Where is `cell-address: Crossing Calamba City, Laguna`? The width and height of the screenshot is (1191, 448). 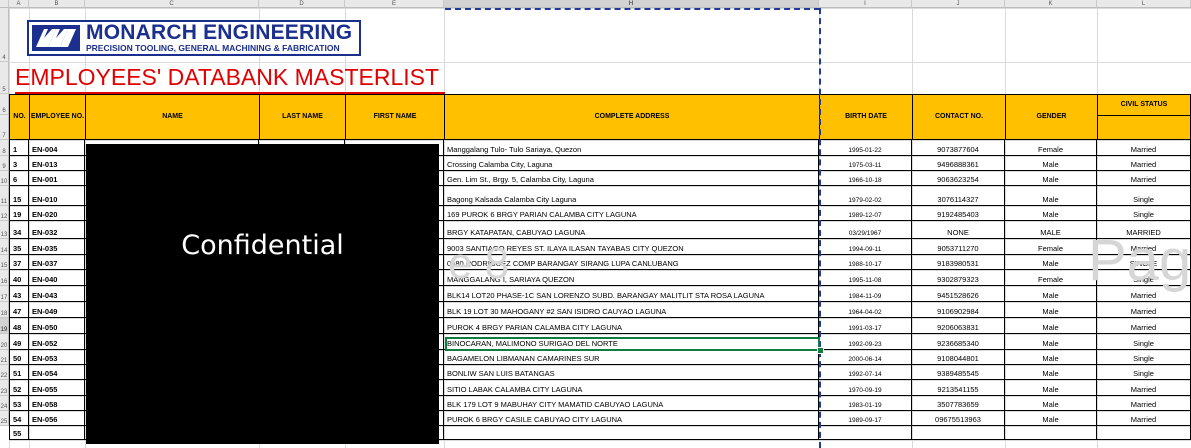
cell-address: Crossing Calamba City, Laguna is located at coordinates (631, 163).